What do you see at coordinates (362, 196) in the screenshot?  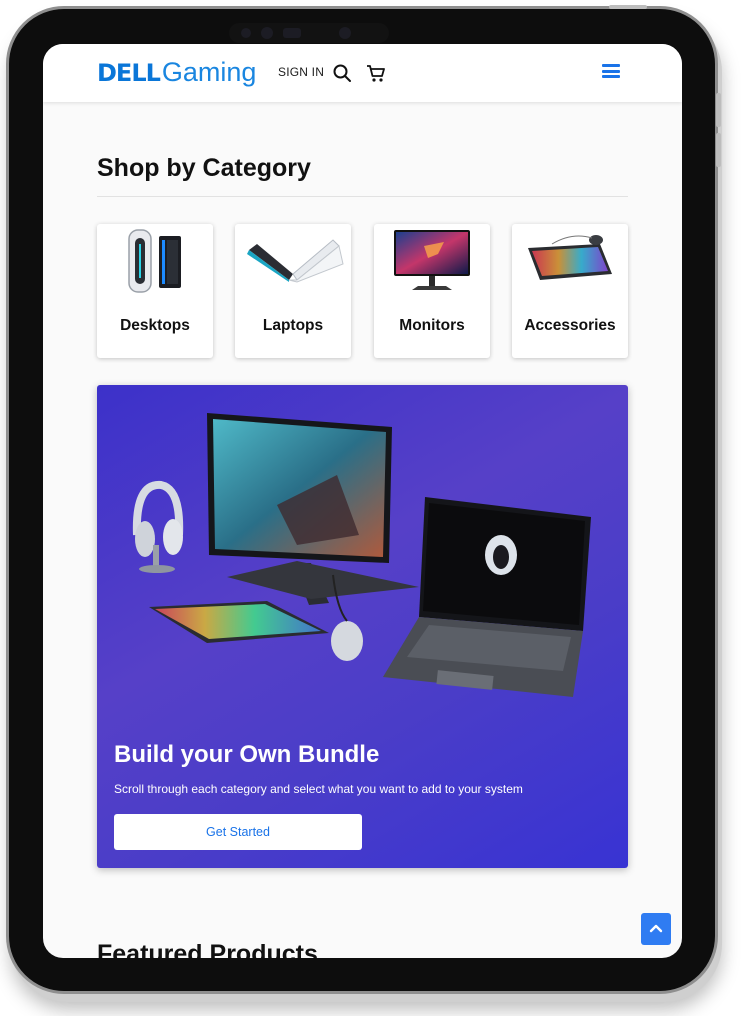 I see `section-divider` at bounding box center [362, 196].